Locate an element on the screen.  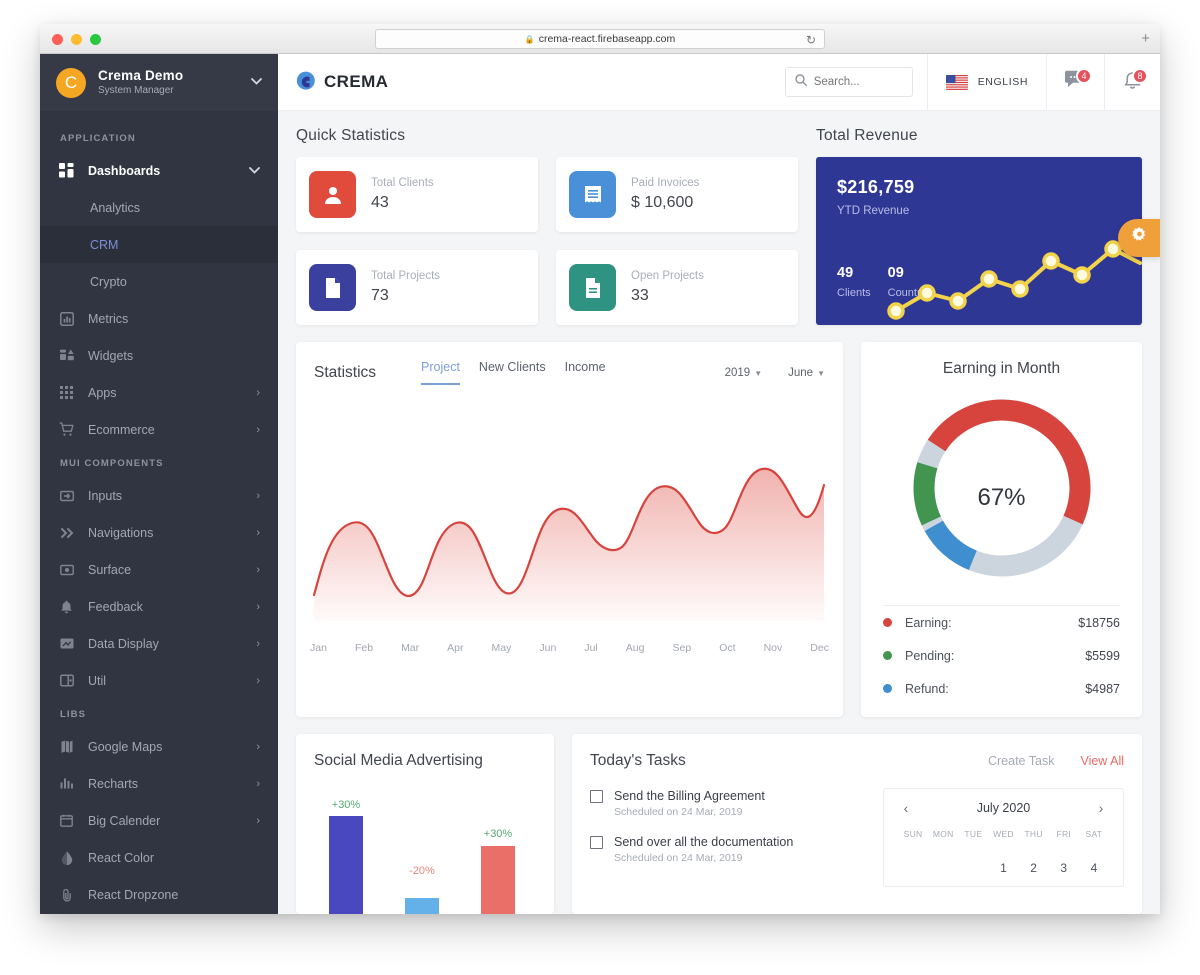
month-label: Oct is located at coordinates (727, 648).